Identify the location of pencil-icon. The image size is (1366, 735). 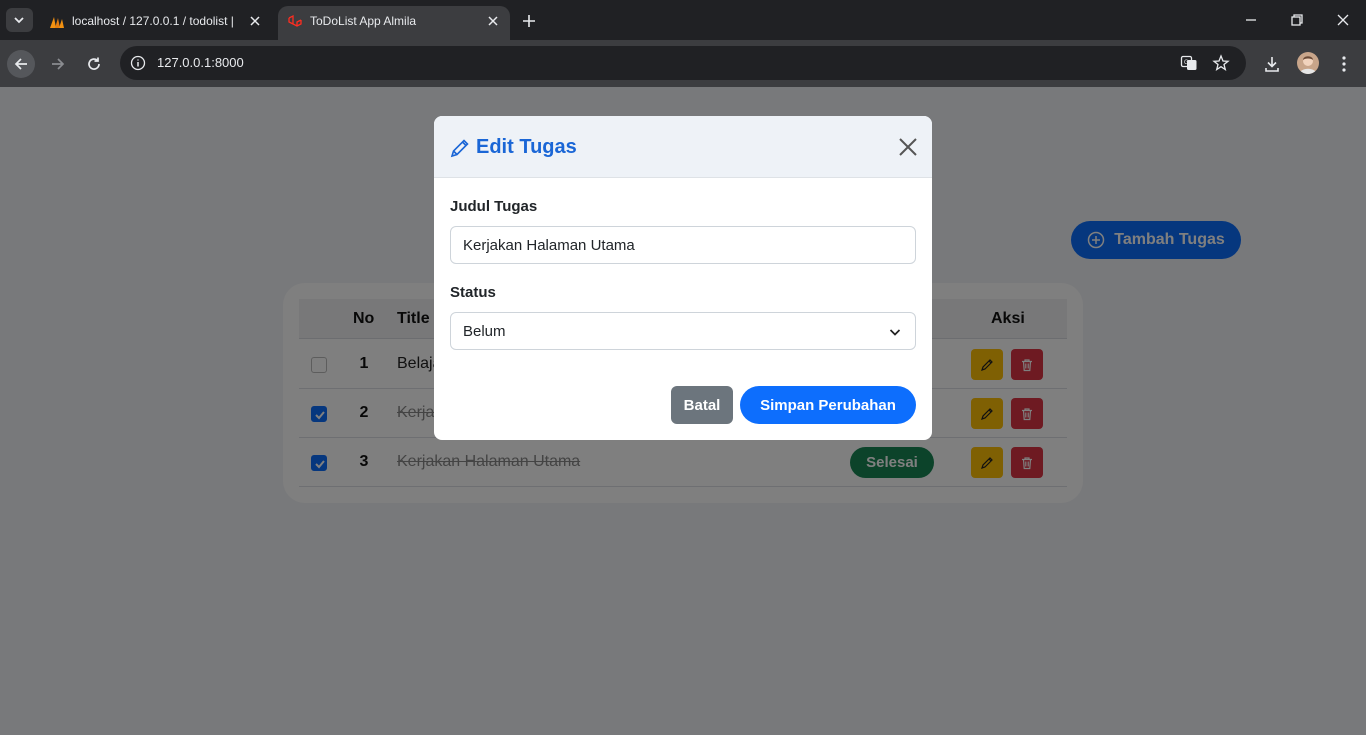
(459, 148).